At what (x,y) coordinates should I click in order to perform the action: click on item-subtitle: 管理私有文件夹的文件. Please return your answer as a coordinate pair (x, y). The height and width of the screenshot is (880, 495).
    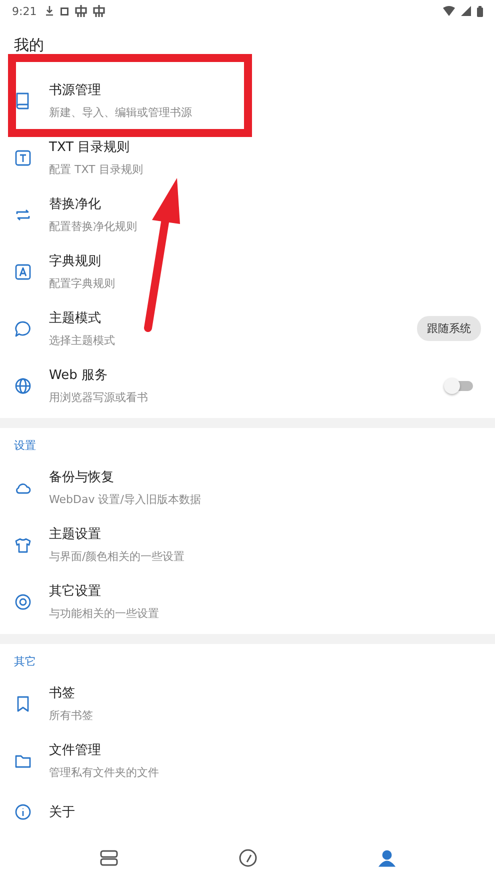
    Looking at the image, I should click on (104, 772).